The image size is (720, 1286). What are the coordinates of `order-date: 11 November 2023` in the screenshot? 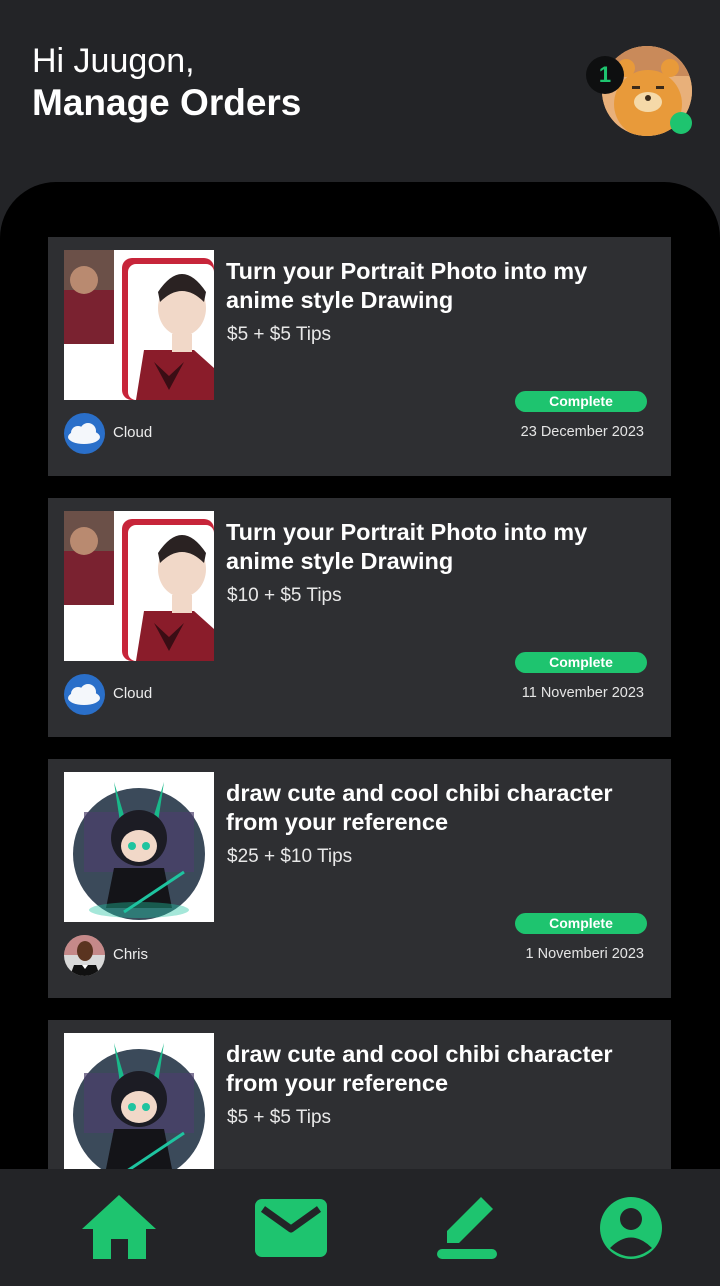 It's located at (582, 693).